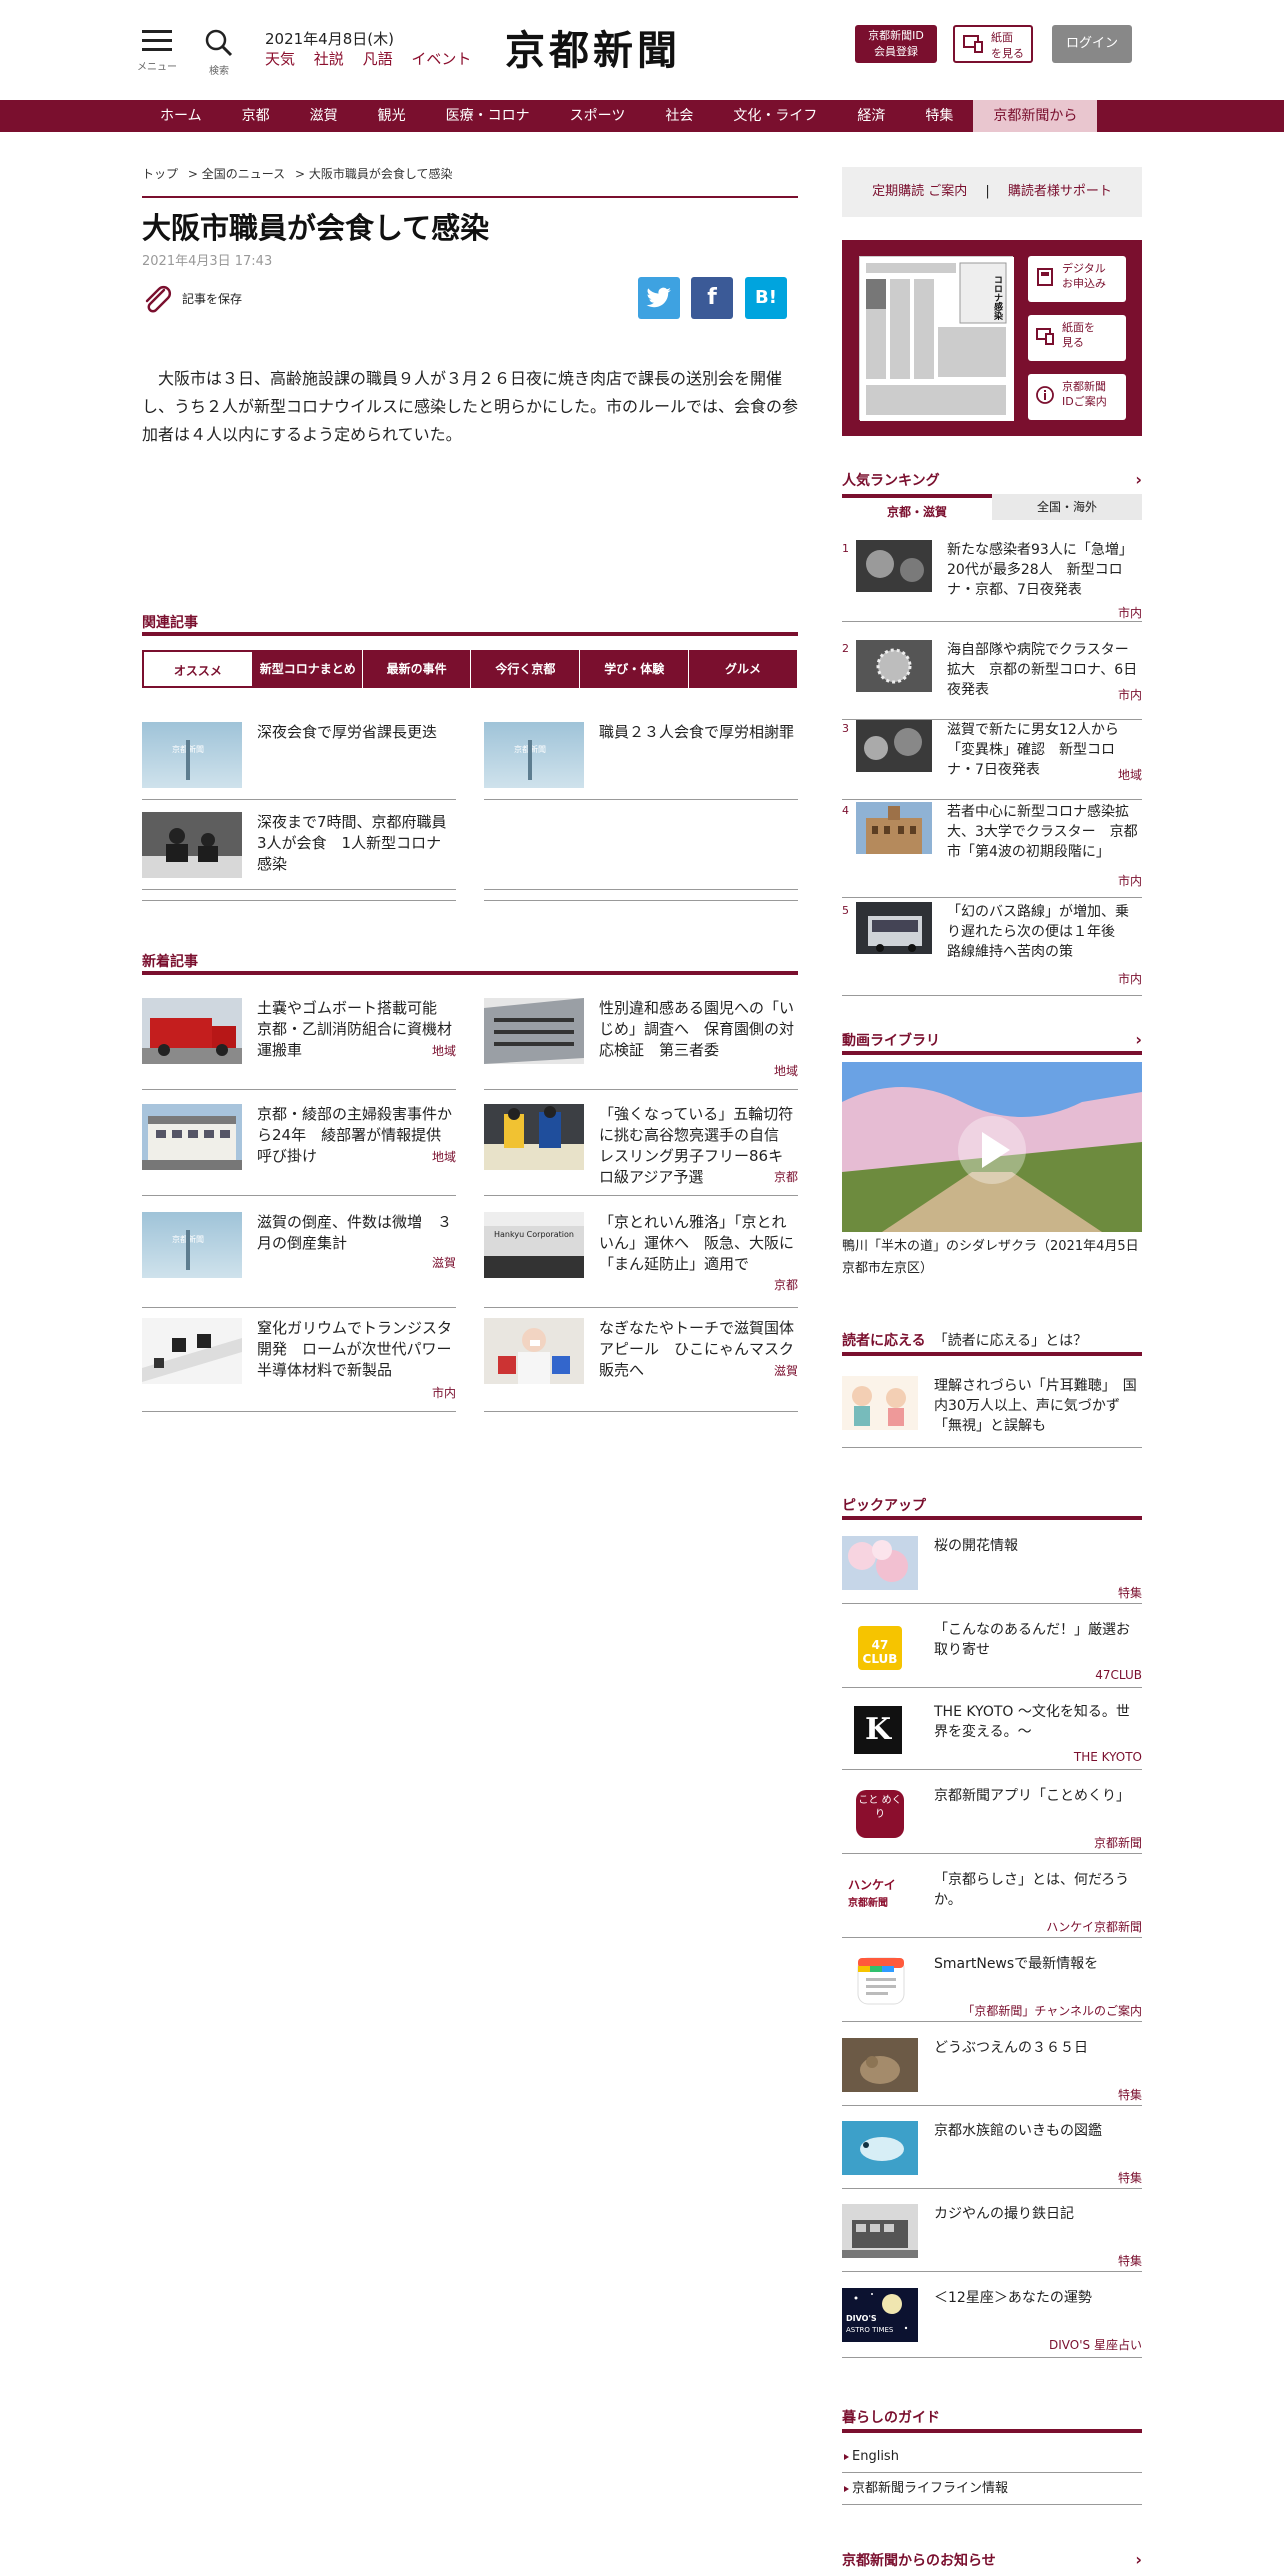 This screenshot has height=2568, width=1284. Describe the element at coordinates (157, 51) in the screenshot. I see `menu-button: メニュー` at that location.